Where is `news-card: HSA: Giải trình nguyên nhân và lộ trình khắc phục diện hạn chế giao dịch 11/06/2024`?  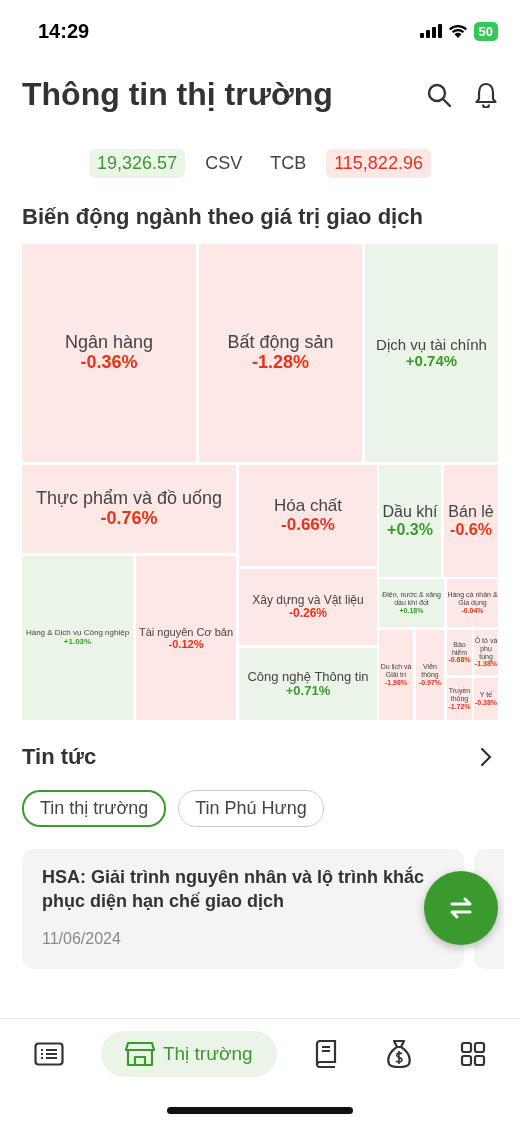
news-card: HSA: Giải trình nguyên nhân và lộ trình khắc phục diện hạn chế giao dịch 11/06/2024 is located at coordinates (243, 909).